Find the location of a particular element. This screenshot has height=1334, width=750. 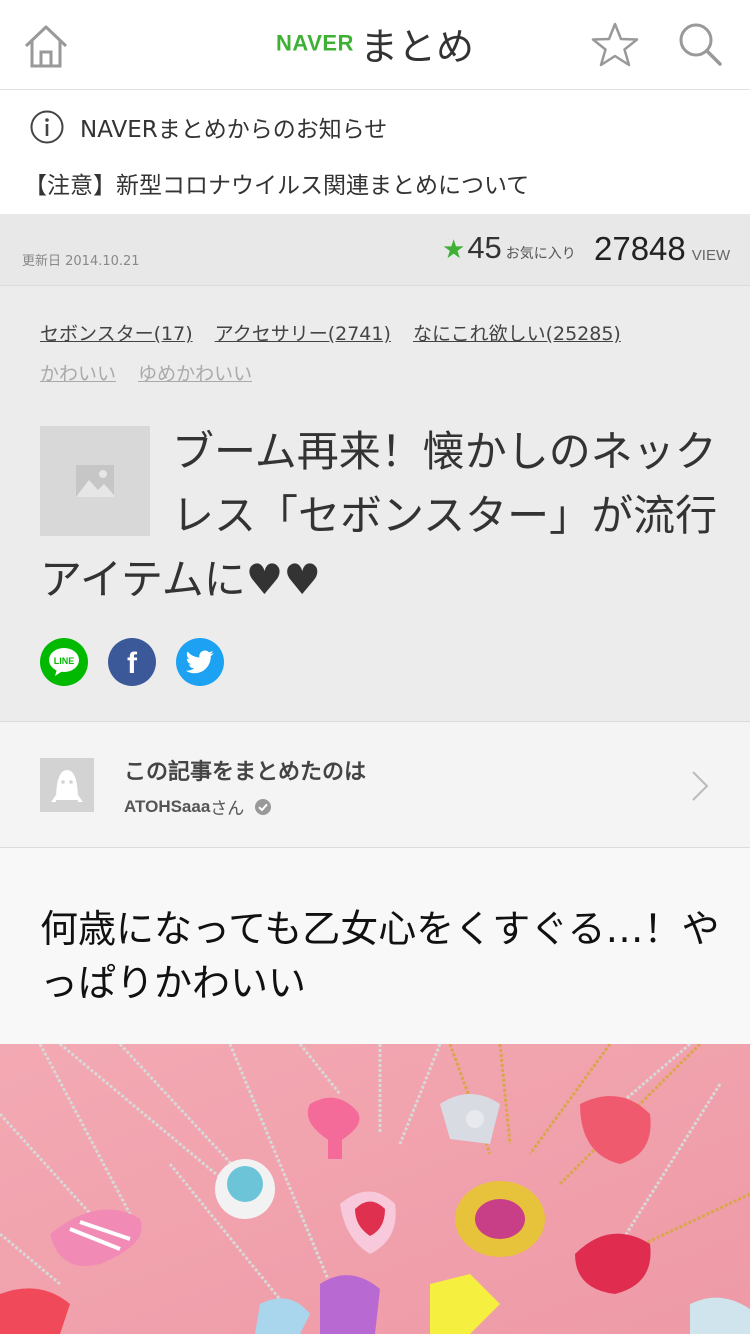

author-name-row: ATOHSaaa さん is located at coordinates (198, 806).